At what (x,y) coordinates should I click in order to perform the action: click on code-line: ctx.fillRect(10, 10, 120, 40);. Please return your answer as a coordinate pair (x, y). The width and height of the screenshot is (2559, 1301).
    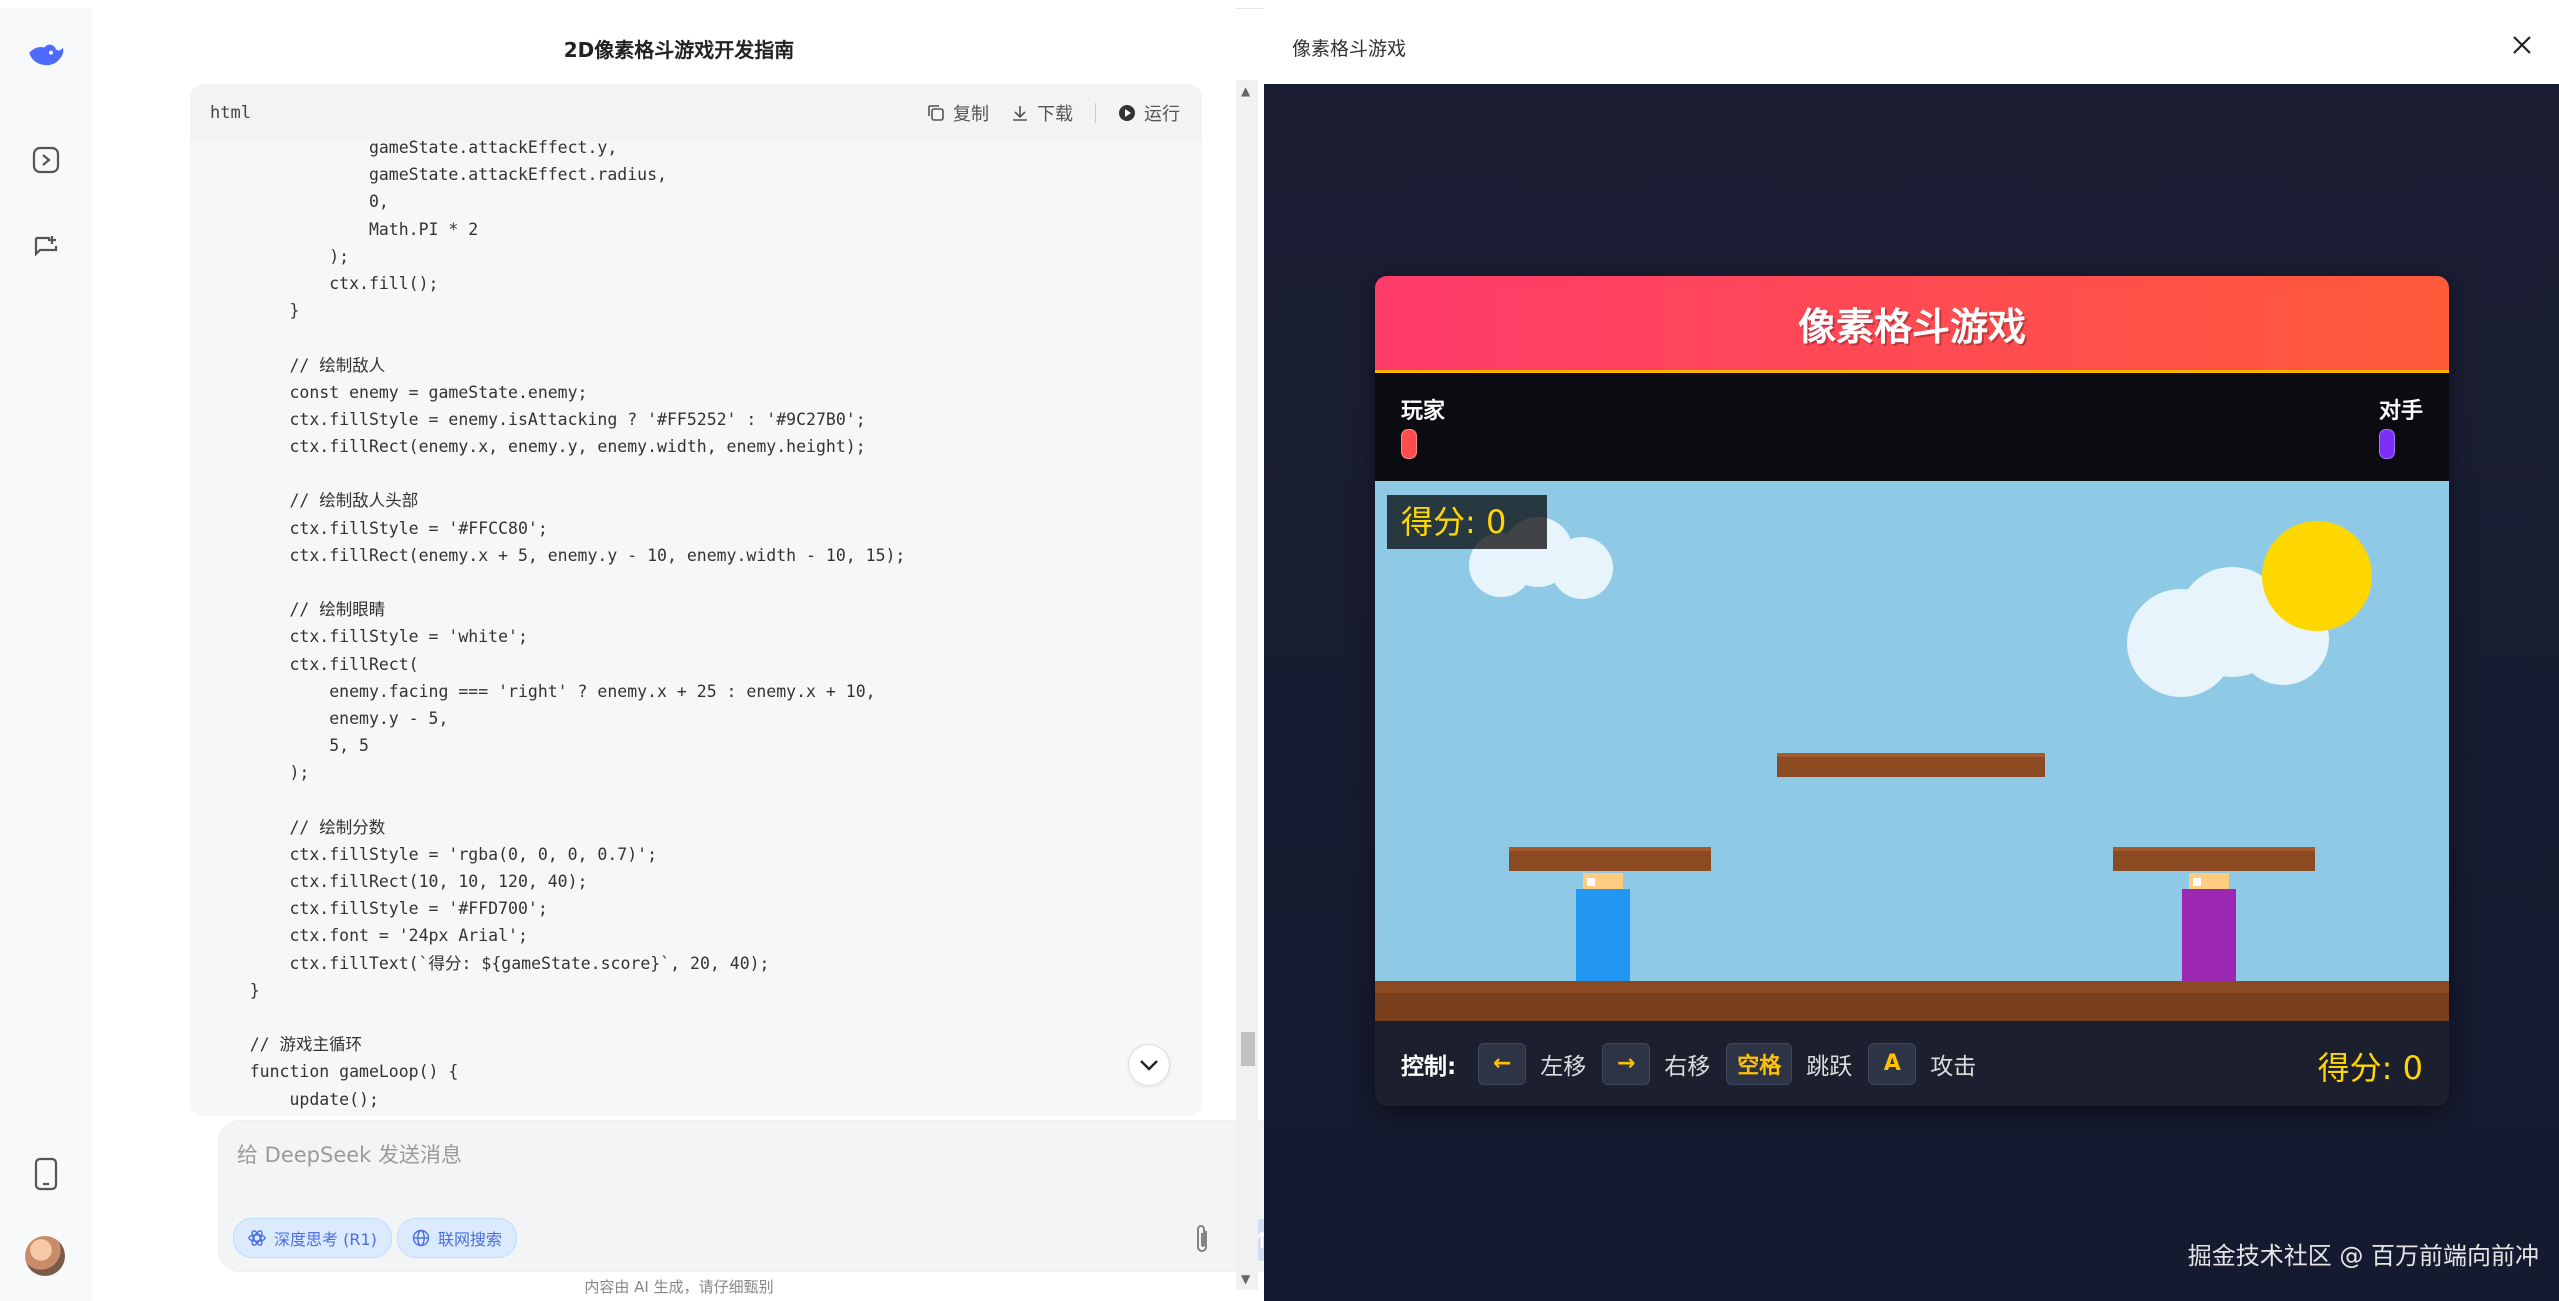
    Looking at the image, I should click on (399, 882).